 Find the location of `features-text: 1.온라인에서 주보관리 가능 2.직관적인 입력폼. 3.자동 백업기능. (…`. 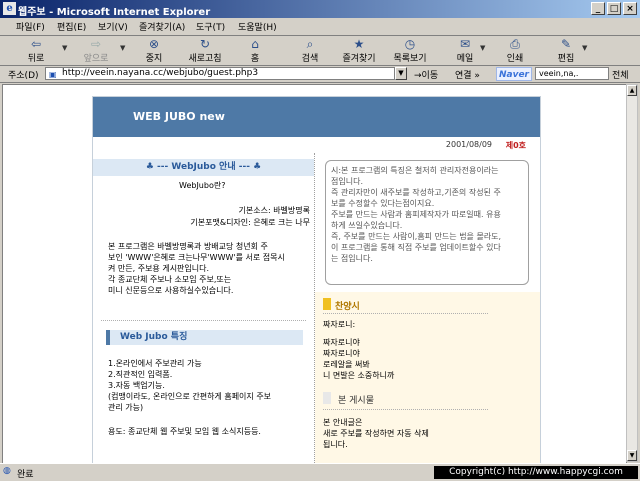

features-text: 1.온라인에서 주보관리 가능 2.직관적인 입력폼. 3.자동 백업기능. (… is located at coordinates (190, 385).